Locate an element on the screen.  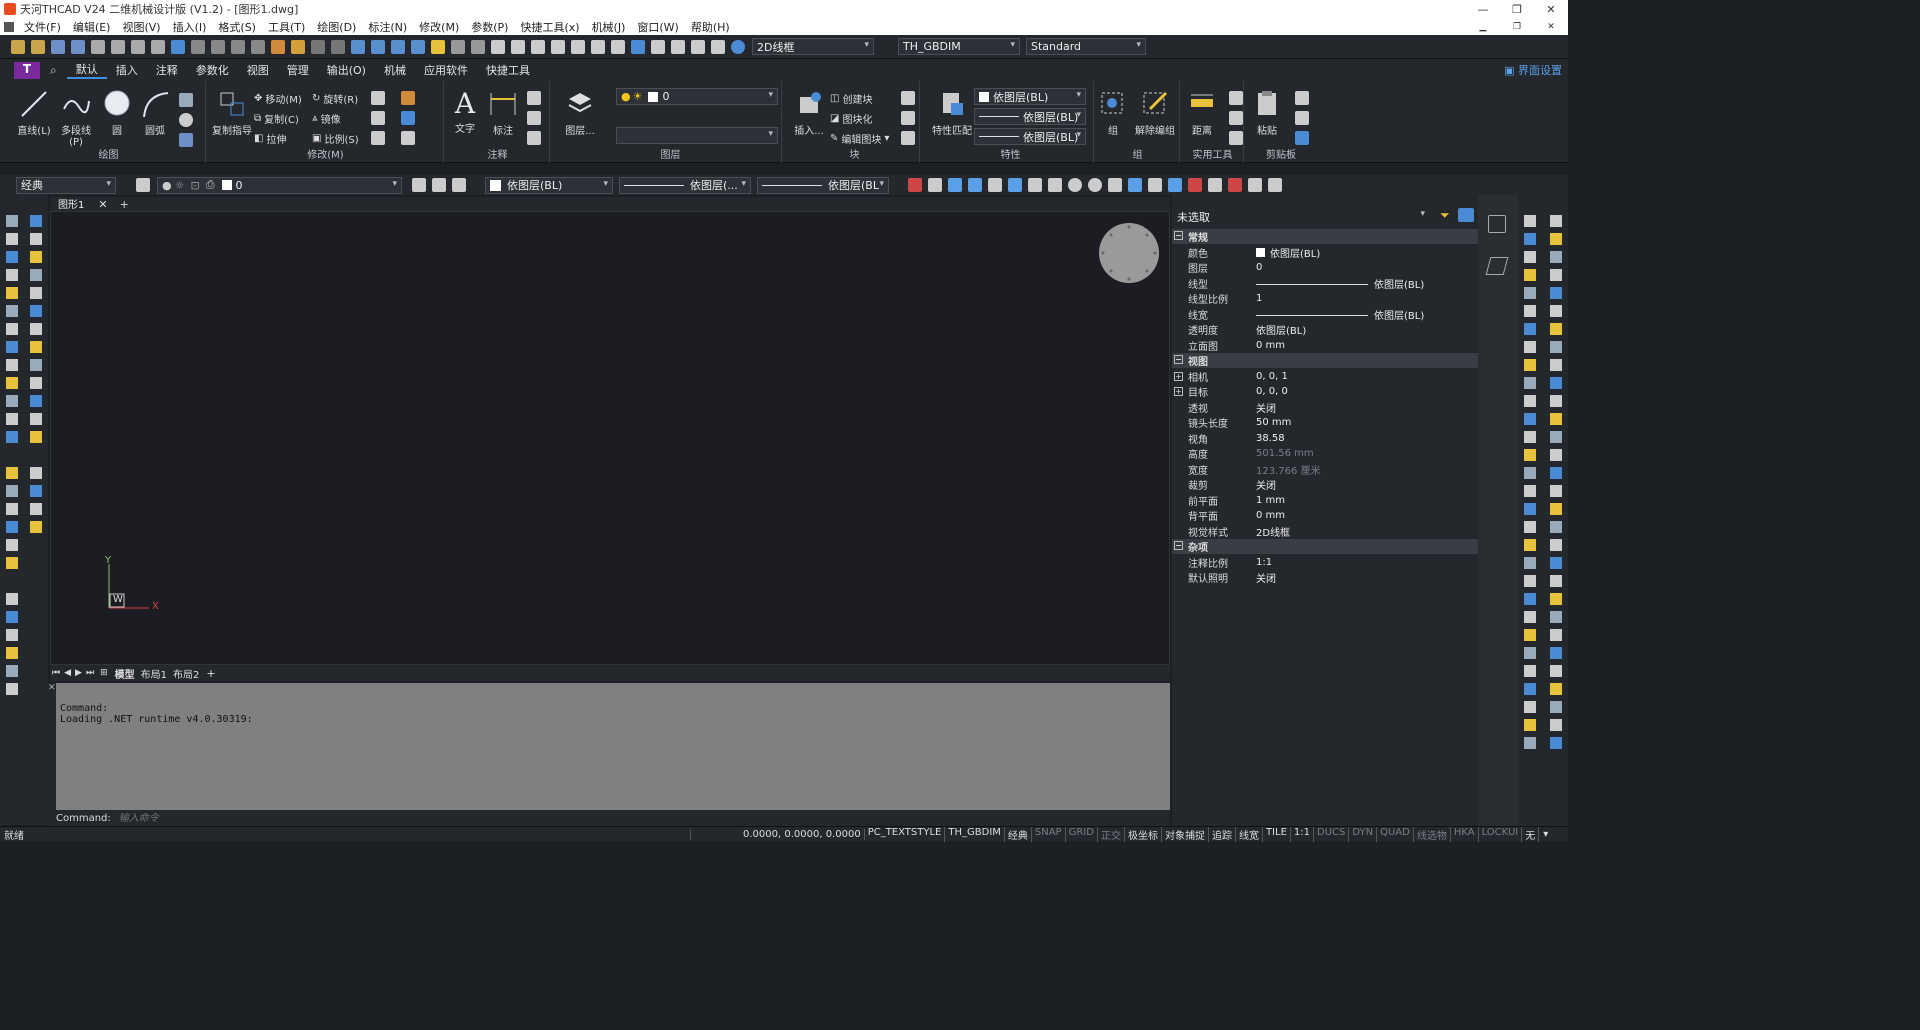
open-icon is located at coordinates (38, 46).